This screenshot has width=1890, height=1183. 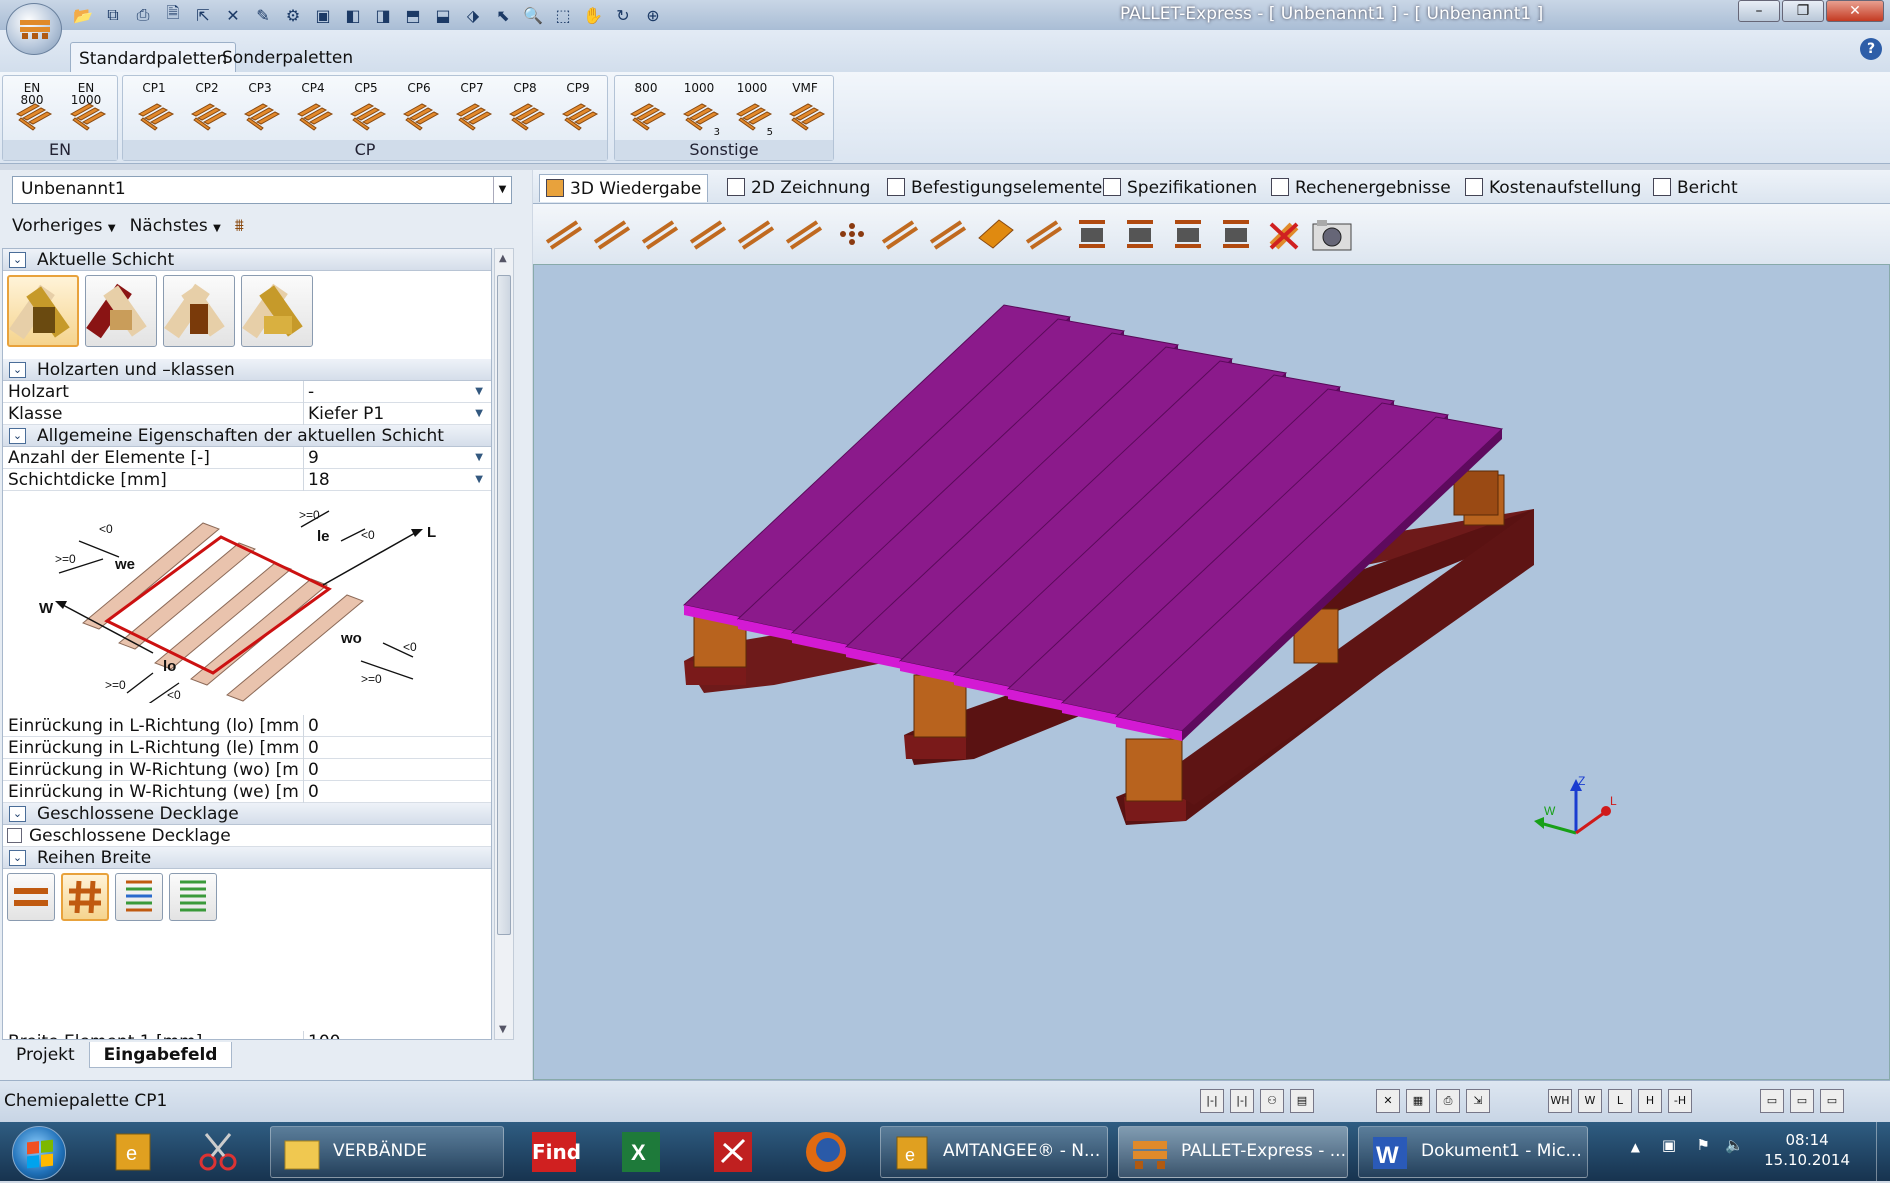 I want to click on solid-board-icon, so click(x=996, y=234).